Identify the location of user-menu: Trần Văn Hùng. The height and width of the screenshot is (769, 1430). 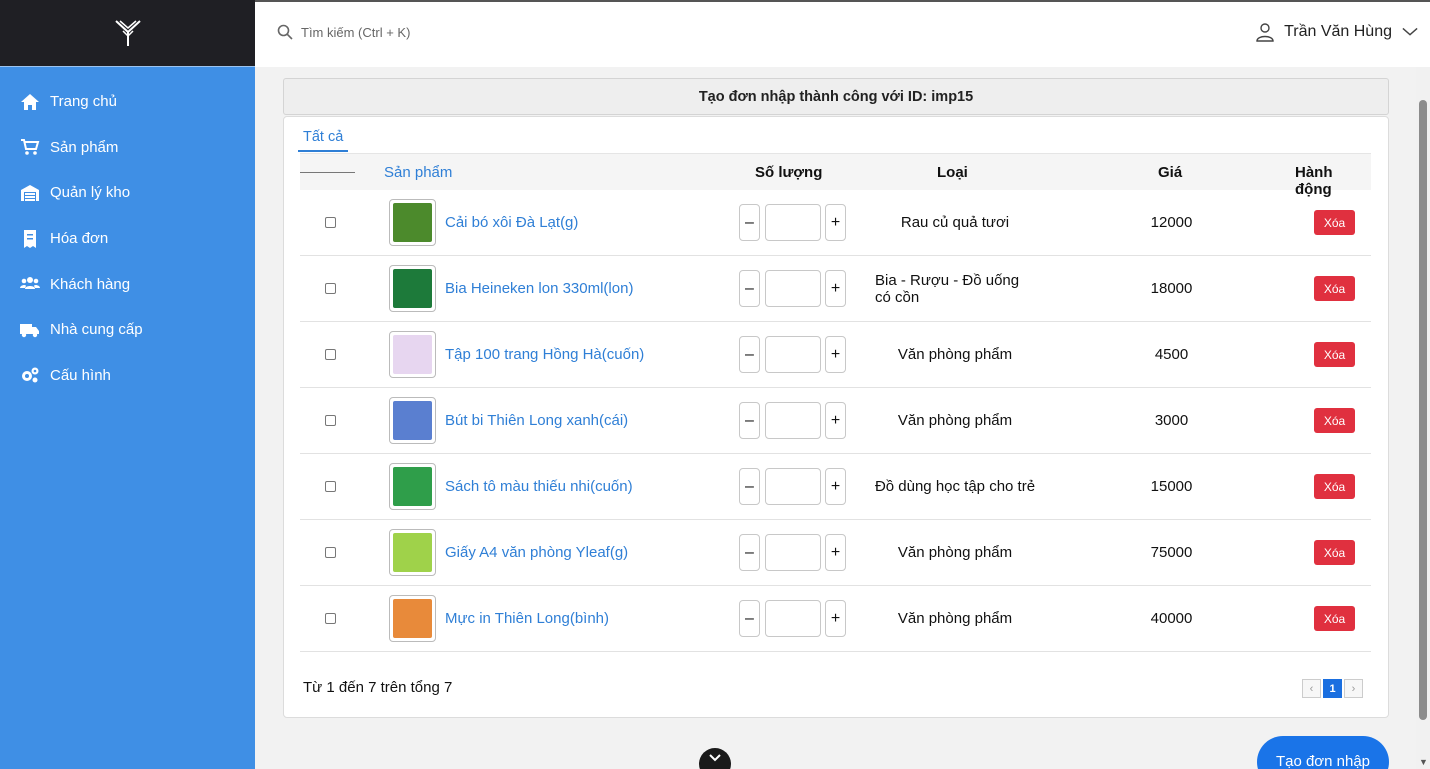
(1337, 32).